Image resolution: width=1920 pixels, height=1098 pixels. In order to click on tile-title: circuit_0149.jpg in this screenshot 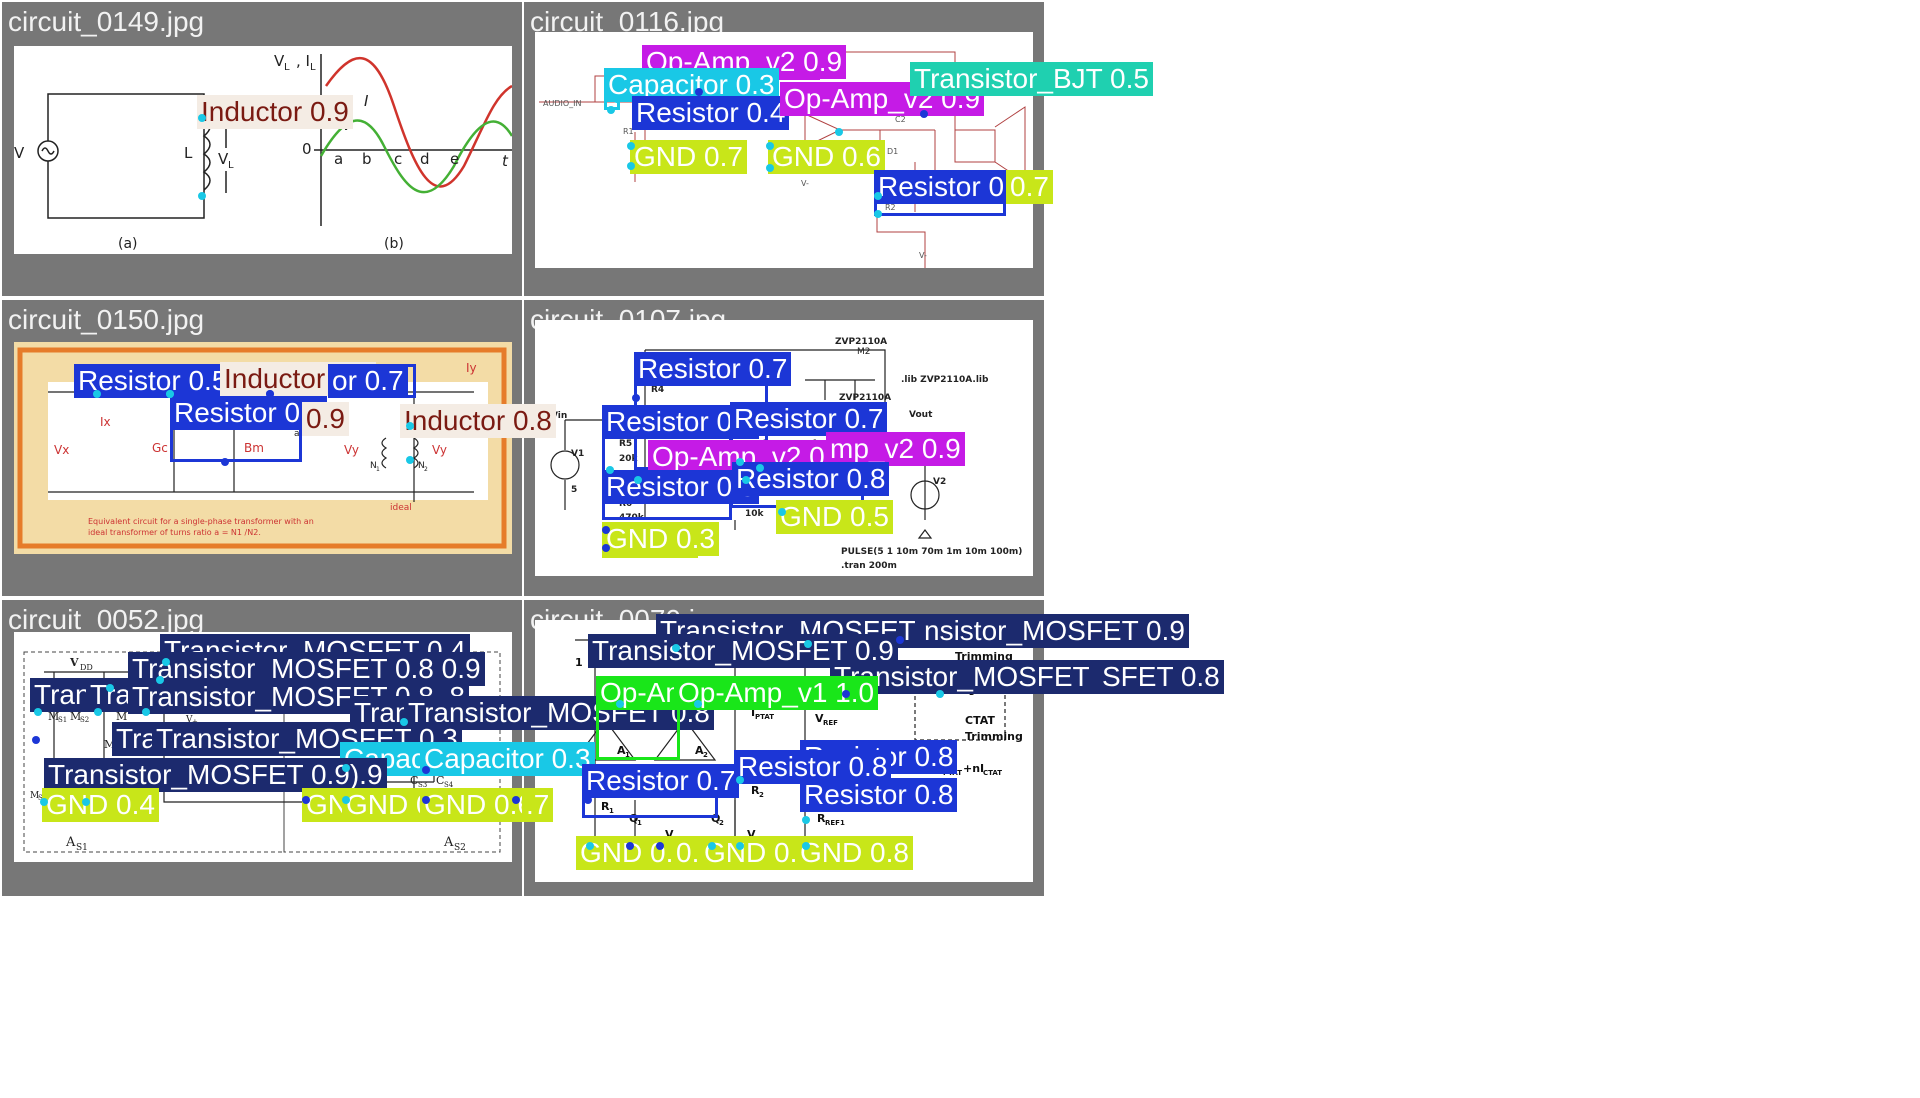, I will do `click(106, 21)`.